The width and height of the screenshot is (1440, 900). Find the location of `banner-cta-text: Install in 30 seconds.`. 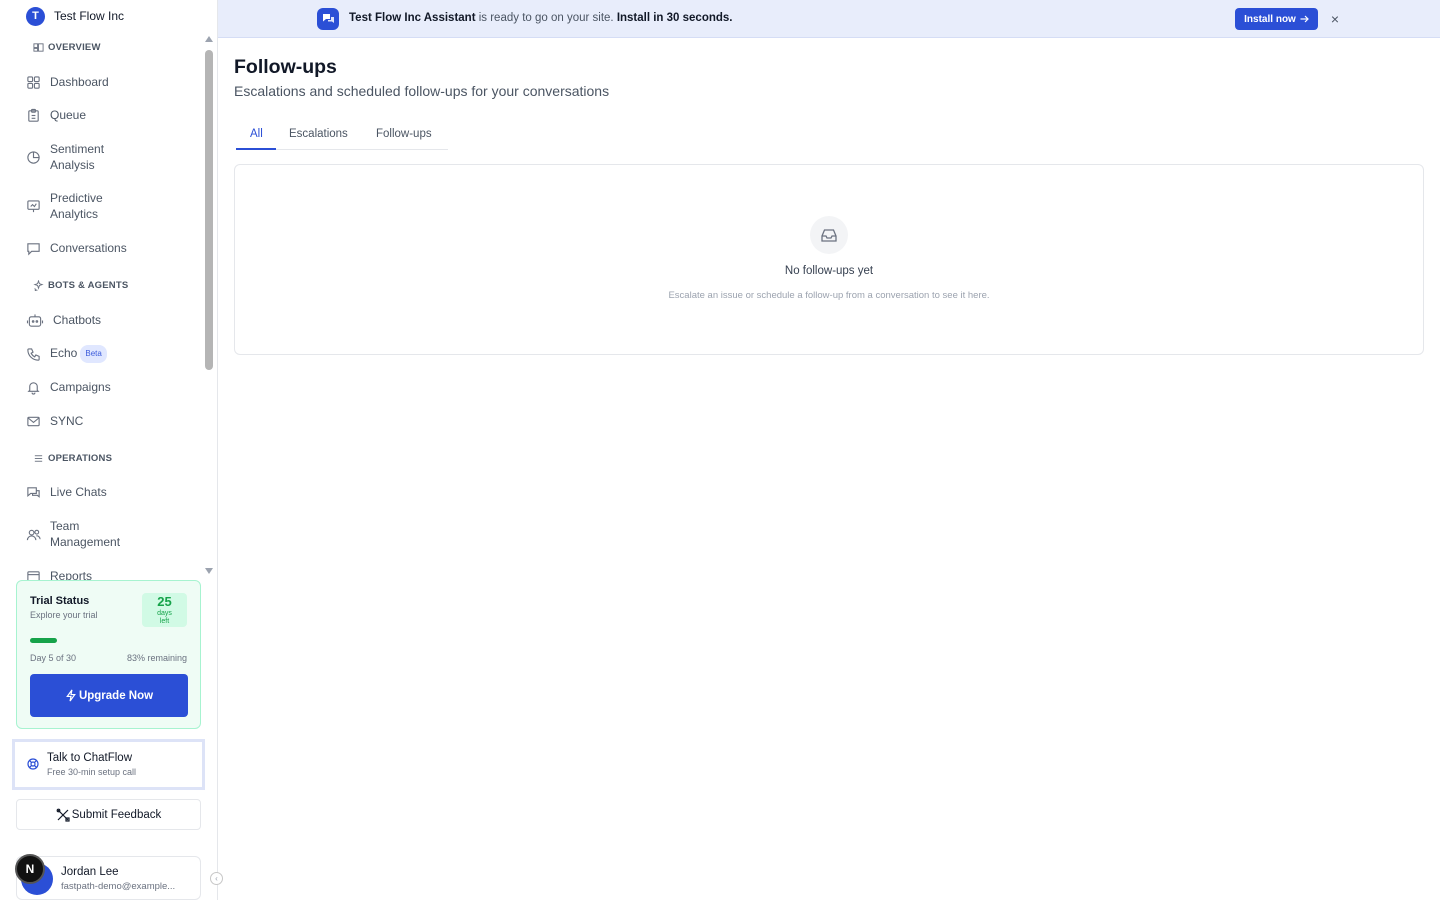

banner-cta-text: Install in 30 seconds. is located at coordinates (674, 18).